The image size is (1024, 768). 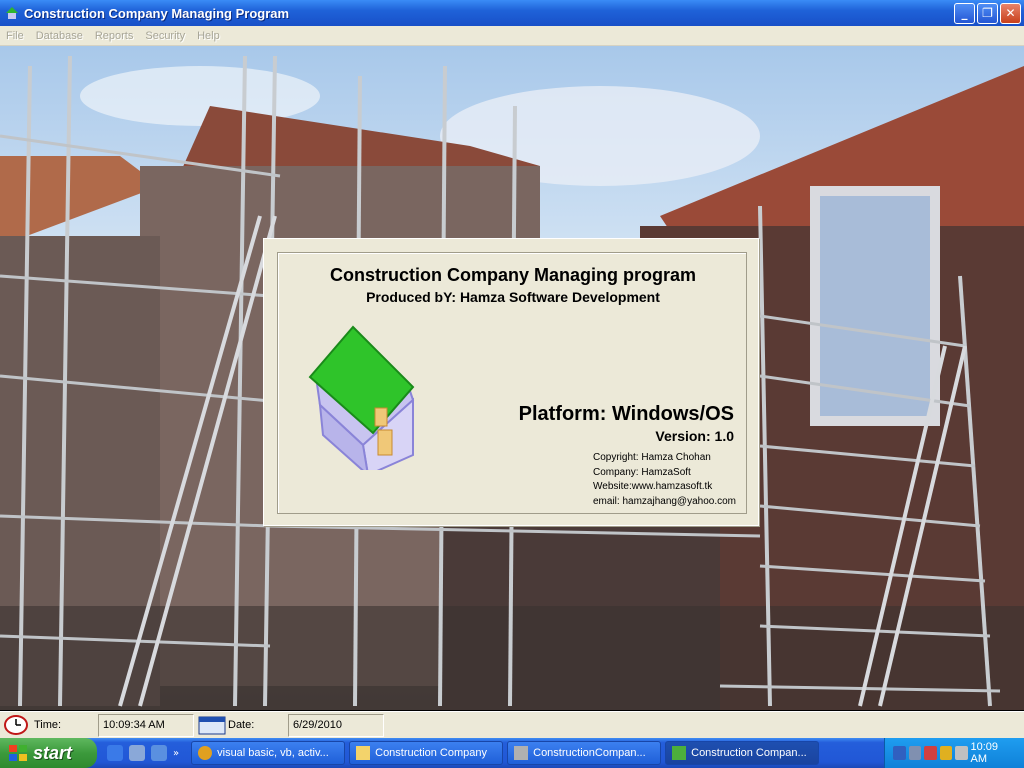 I want to click on minimize-button: _, so click(x=964, y=13).